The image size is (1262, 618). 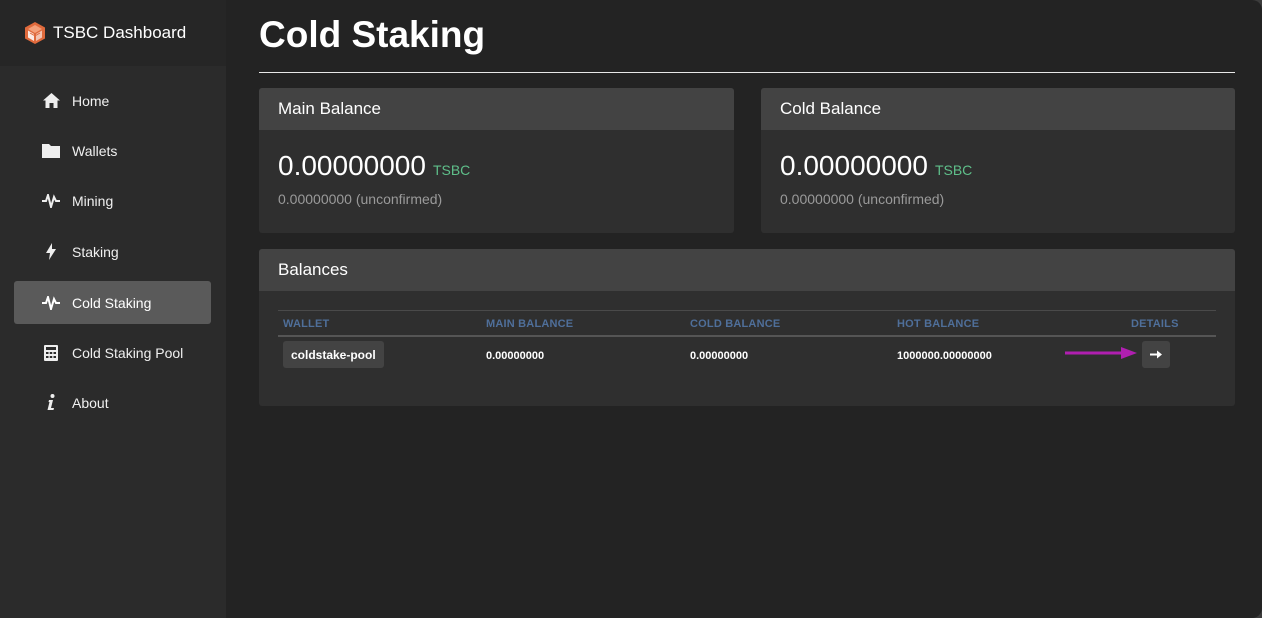 I want to click on title-divider, so click(x=747, y=72).